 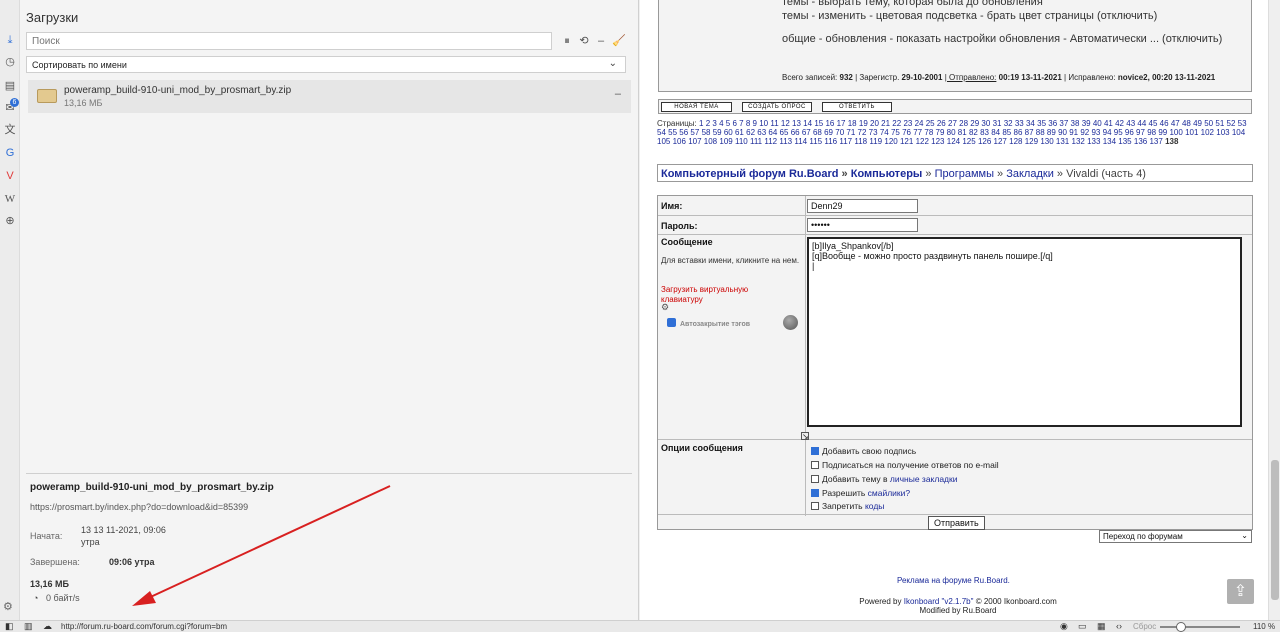 I want to click on page-link: 131, so click(x=1062, y=141).